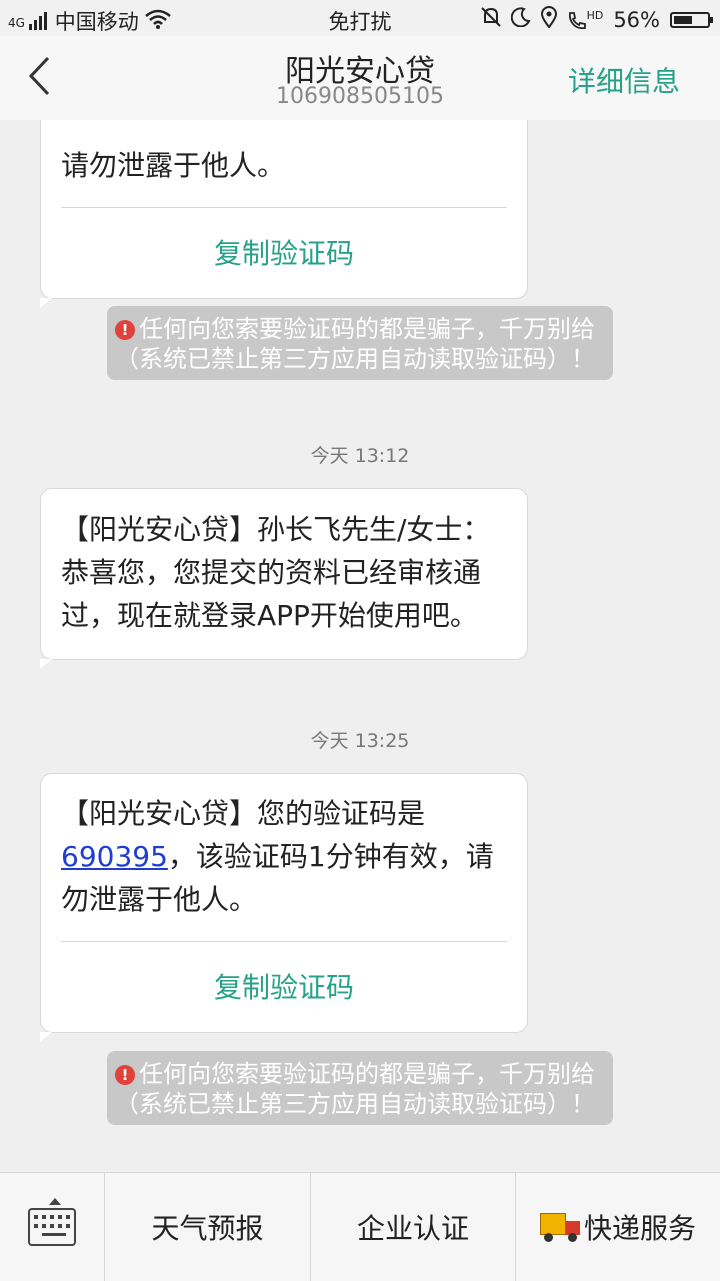 The height and width of the screenshot is (1281, 720). I want to click on verification-code-link: 690395, so click(114, 856).